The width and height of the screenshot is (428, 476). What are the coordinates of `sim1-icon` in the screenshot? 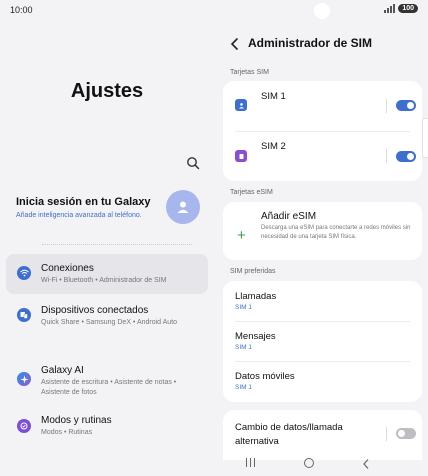 It's located at (241, 105).